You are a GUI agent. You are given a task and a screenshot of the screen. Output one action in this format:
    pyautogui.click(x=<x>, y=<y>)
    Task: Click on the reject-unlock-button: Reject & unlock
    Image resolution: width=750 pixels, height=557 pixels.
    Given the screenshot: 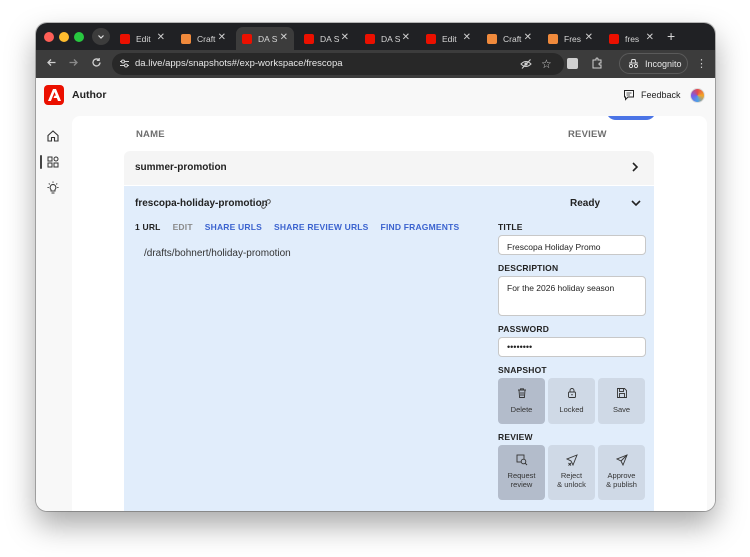 What is the action you would take?
    pyautogui.click(x=571, y=472)
    